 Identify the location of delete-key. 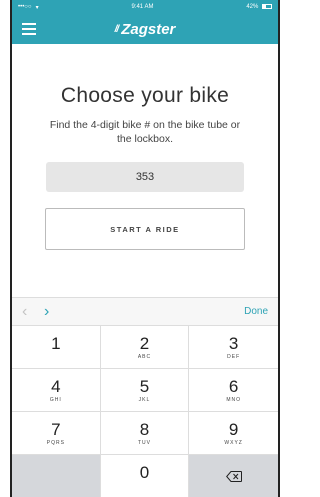
(233, 476).